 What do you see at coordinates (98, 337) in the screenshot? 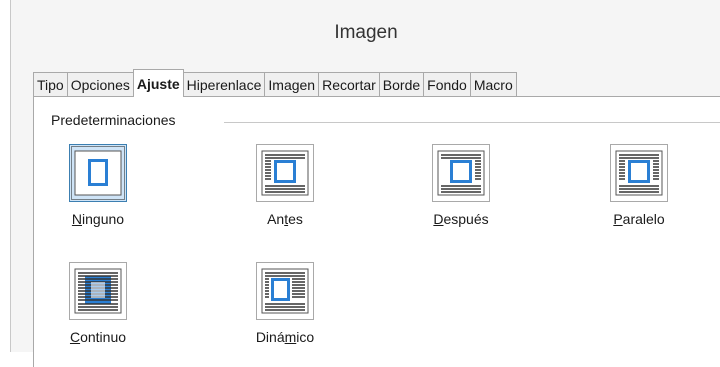
I see `wrap-option-label: Continuo` at bounding box center [98, 337].